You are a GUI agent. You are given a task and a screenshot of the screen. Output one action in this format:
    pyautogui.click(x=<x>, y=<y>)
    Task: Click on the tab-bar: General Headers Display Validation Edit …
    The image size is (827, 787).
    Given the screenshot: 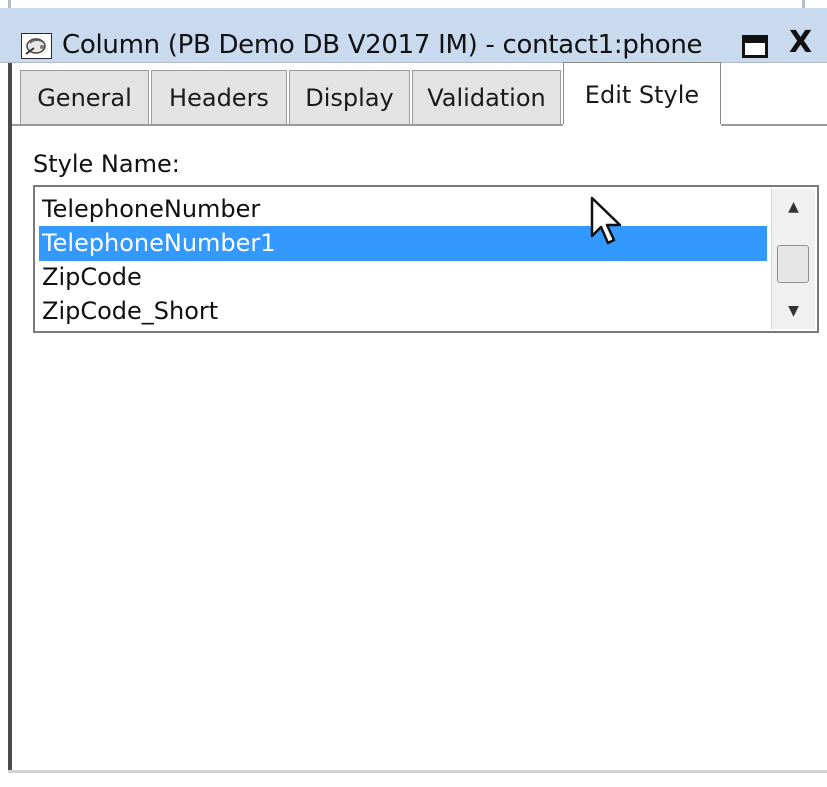 What is the action you would take?
    pyautogui.click(x=419, y=94)
    